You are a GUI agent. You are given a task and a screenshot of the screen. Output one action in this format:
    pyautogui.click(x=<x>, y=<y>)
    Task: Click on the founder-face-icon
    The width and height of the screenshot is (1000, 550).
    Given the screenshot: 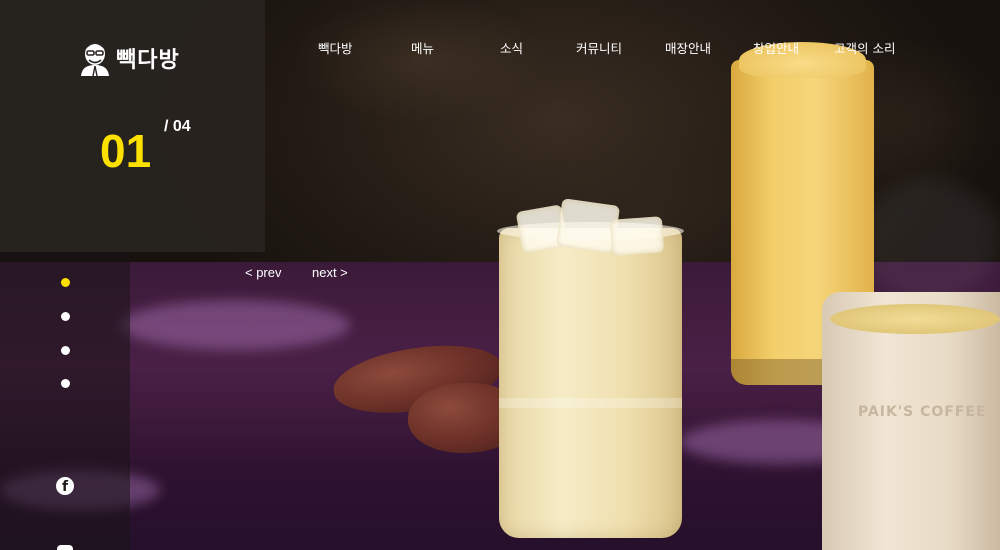 What is the action you would take?
    pyautogui.click(x=95, y=58)
    